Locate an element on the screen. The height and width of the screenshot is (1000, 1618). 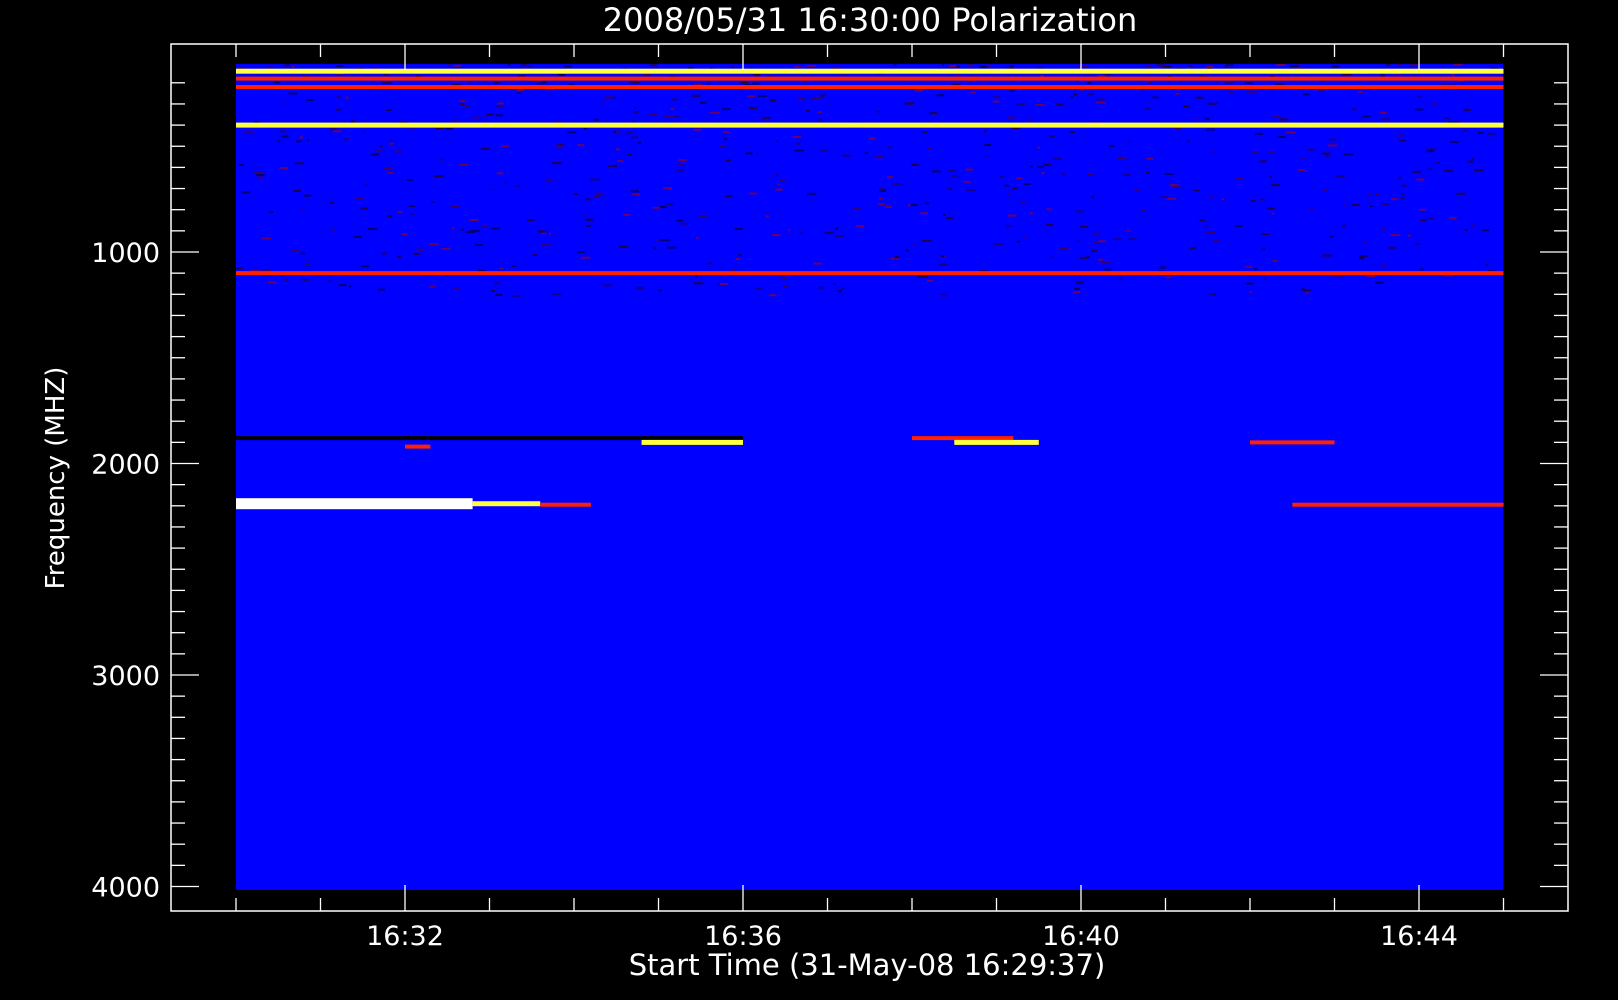
y-tick-label: 1000 is located at coordinates (125, 253).